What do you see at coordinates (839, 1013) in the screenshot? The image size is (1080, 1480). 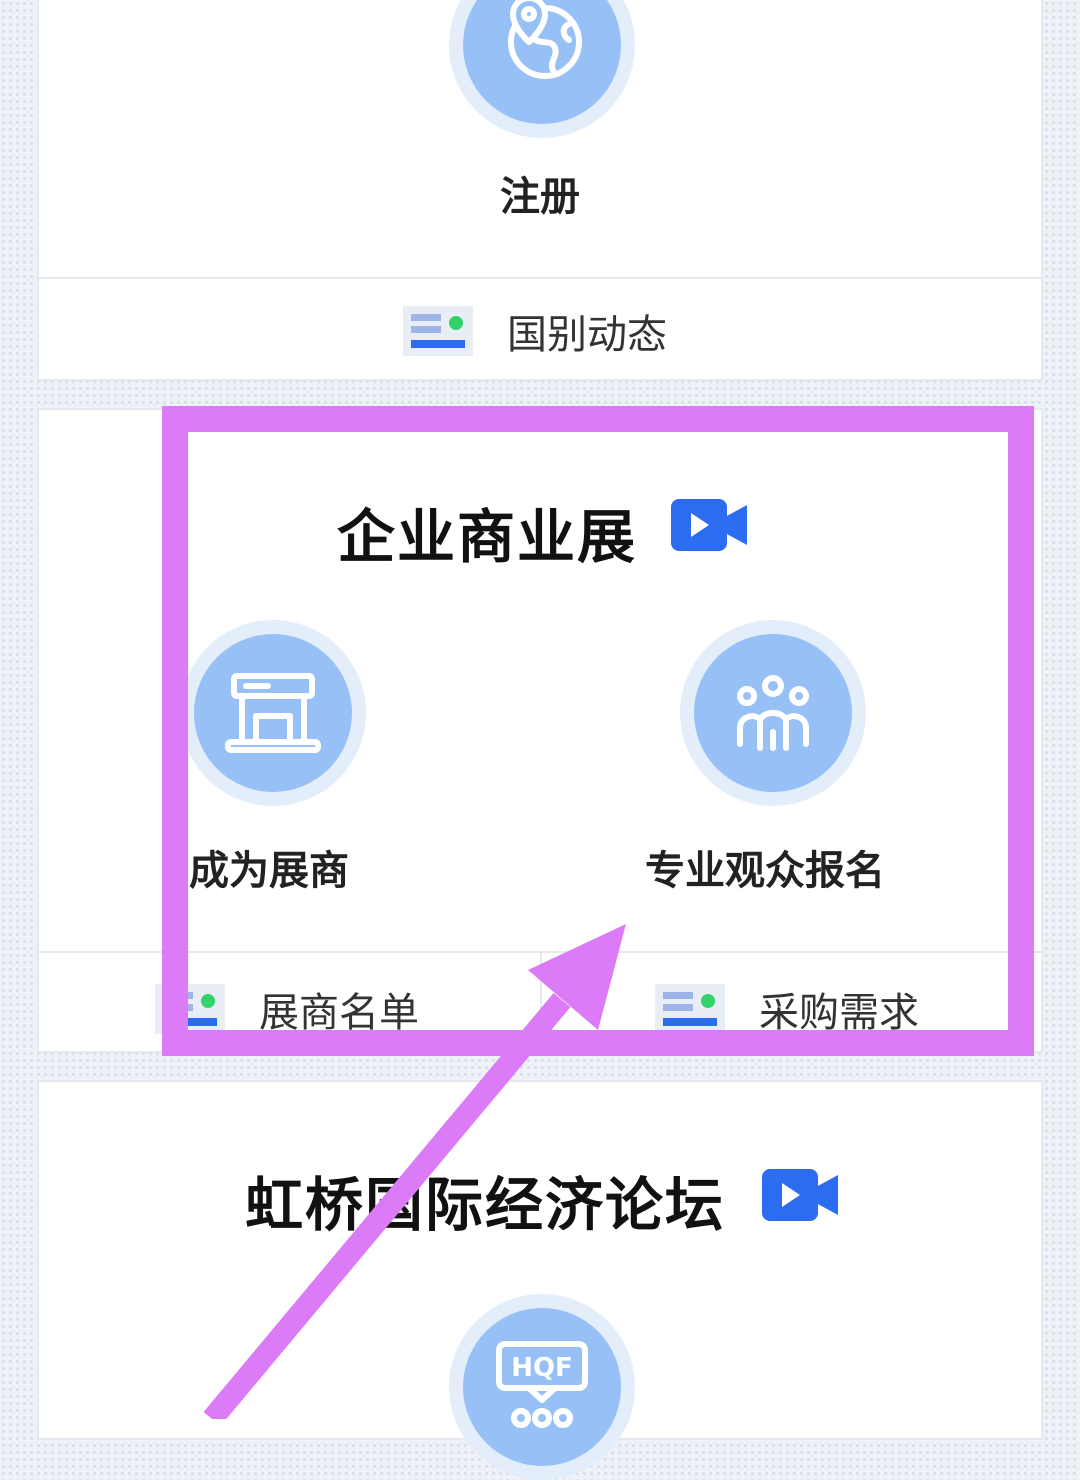 I see `procurement-demand-label: 采购需求` at bounding box center [839, 1013].